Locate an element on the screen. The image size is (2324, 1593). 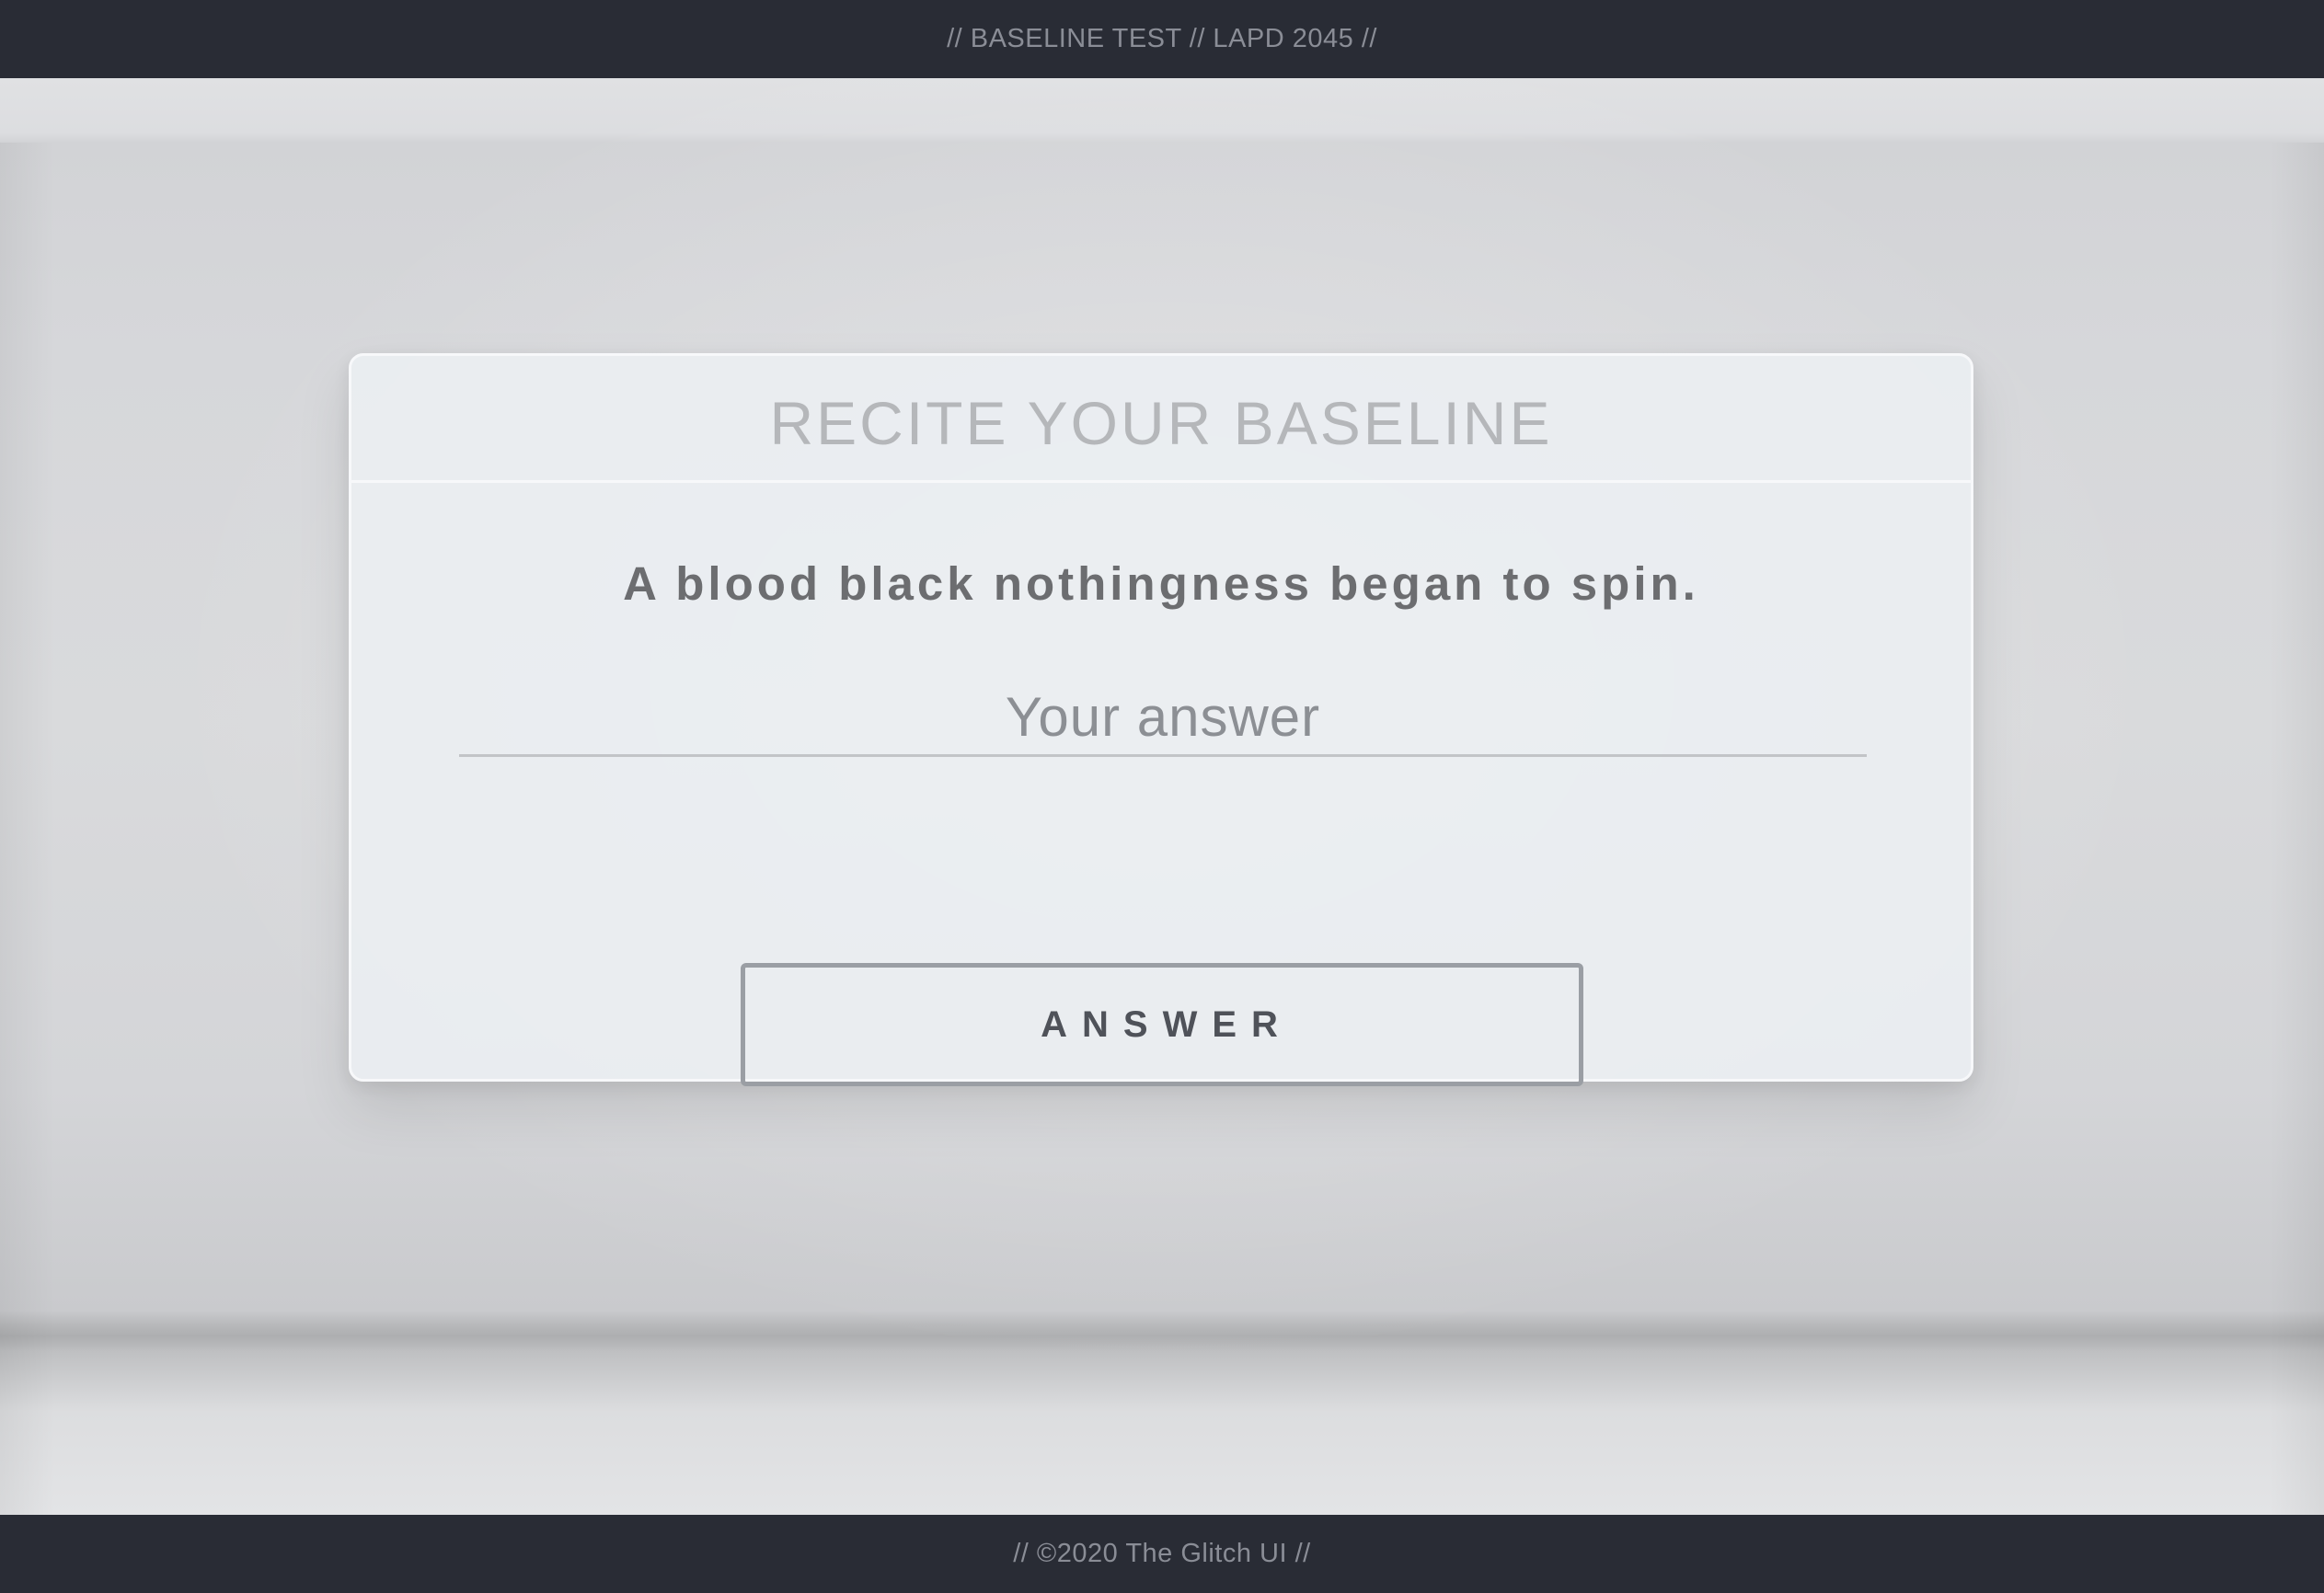
card-title: RECITE YOUR BASELINE is located at coordinates (1161, 422).